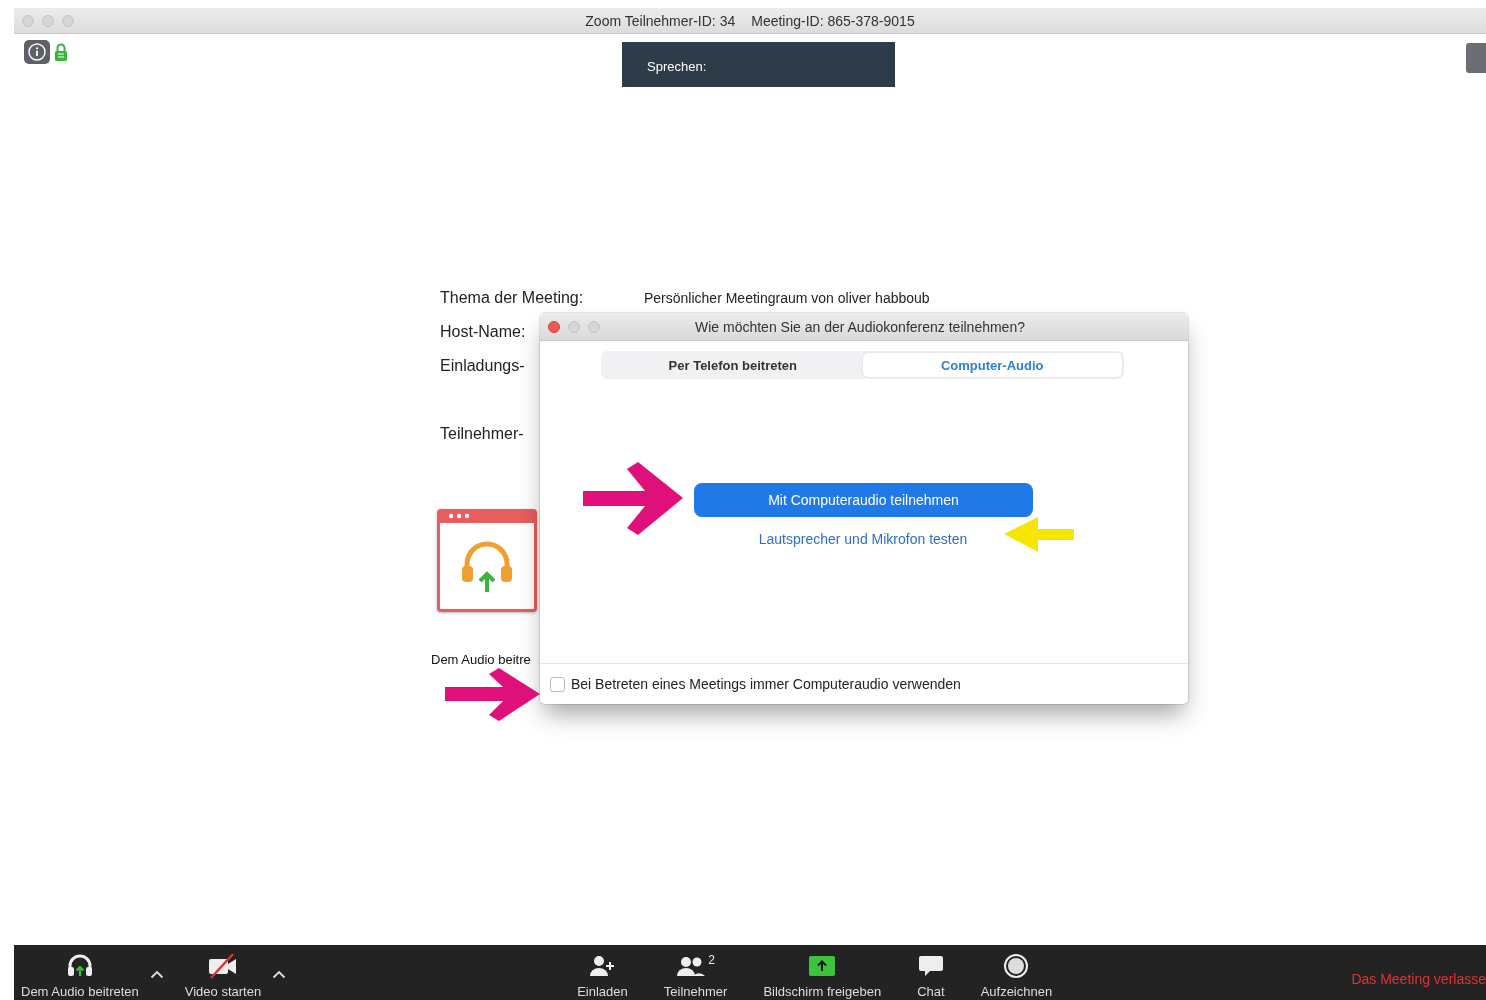 The width and height of the screenshot is (1486, 1000). What do you see at coordinates (68, 20) in the screenshot?
I see `window-zoom-button` at bounding box center [68, 20].